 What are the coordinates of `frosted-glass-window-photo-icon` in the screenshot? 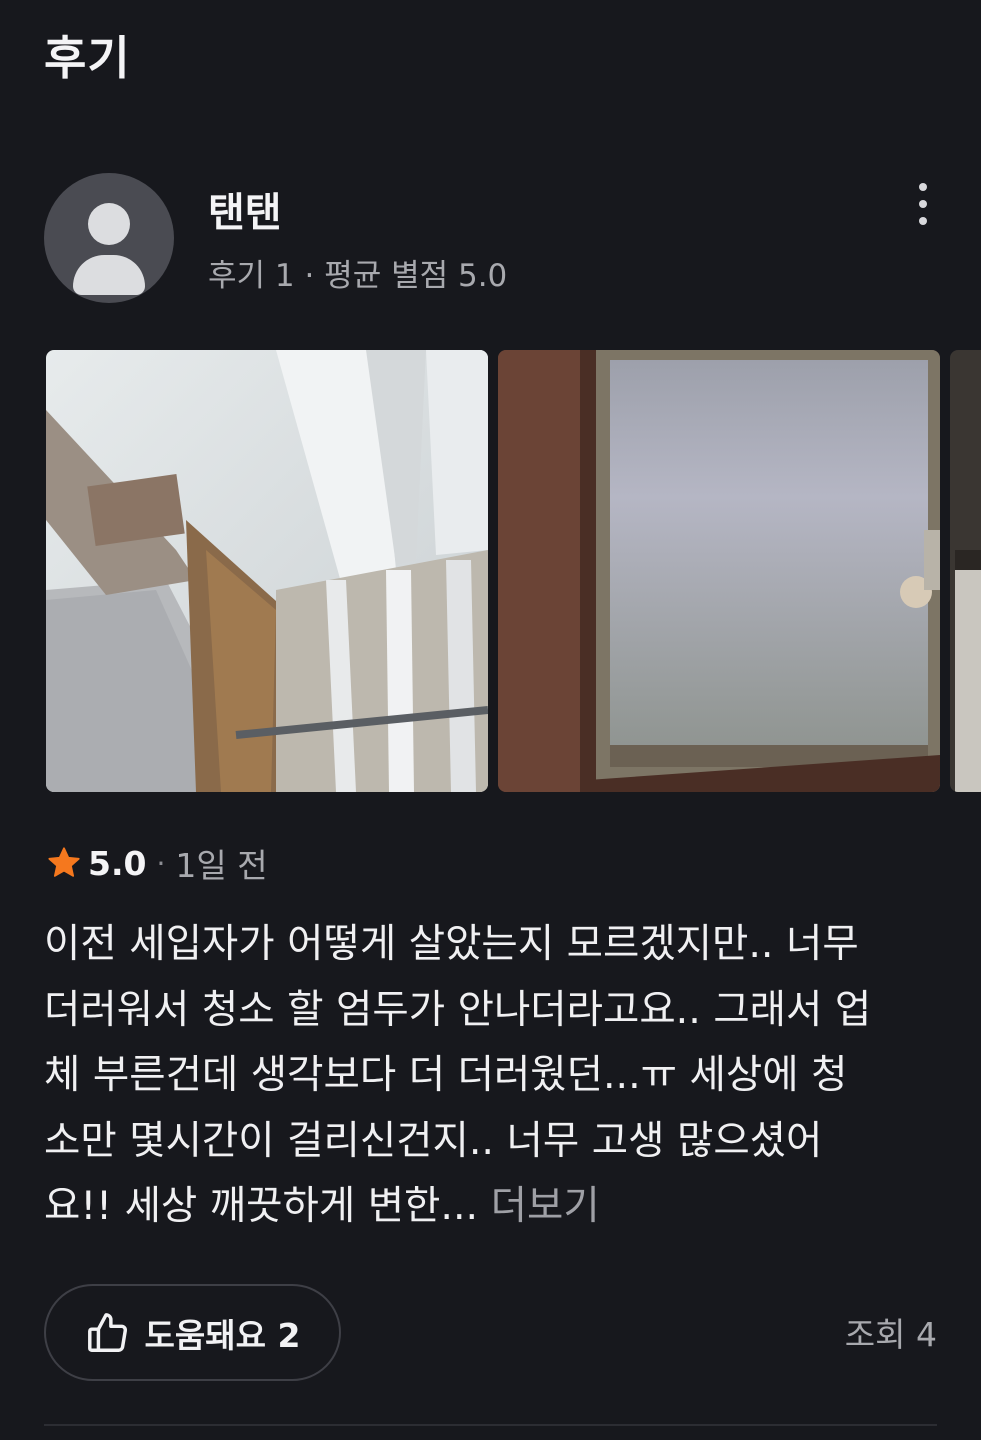 It's located at (719, 571).